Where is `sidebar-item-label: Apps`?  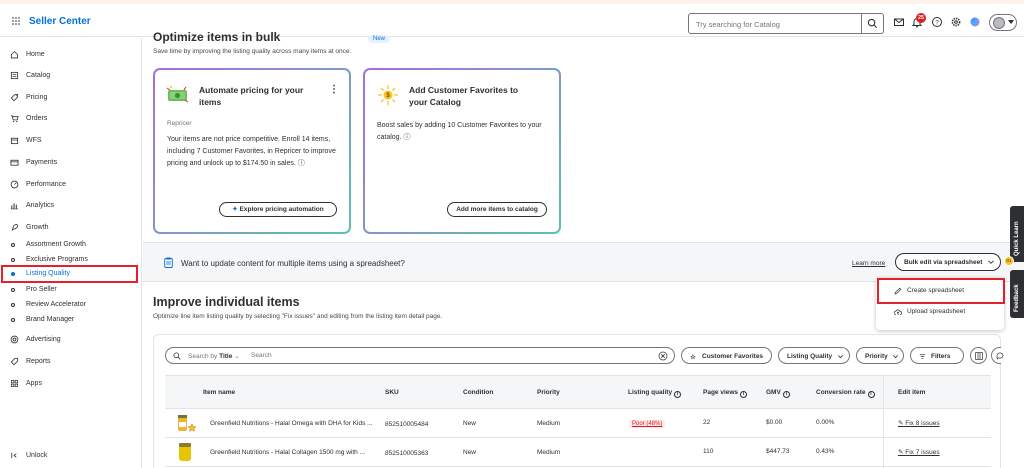 sidebar-item-label: Apps is located at coordinates (34, 383).